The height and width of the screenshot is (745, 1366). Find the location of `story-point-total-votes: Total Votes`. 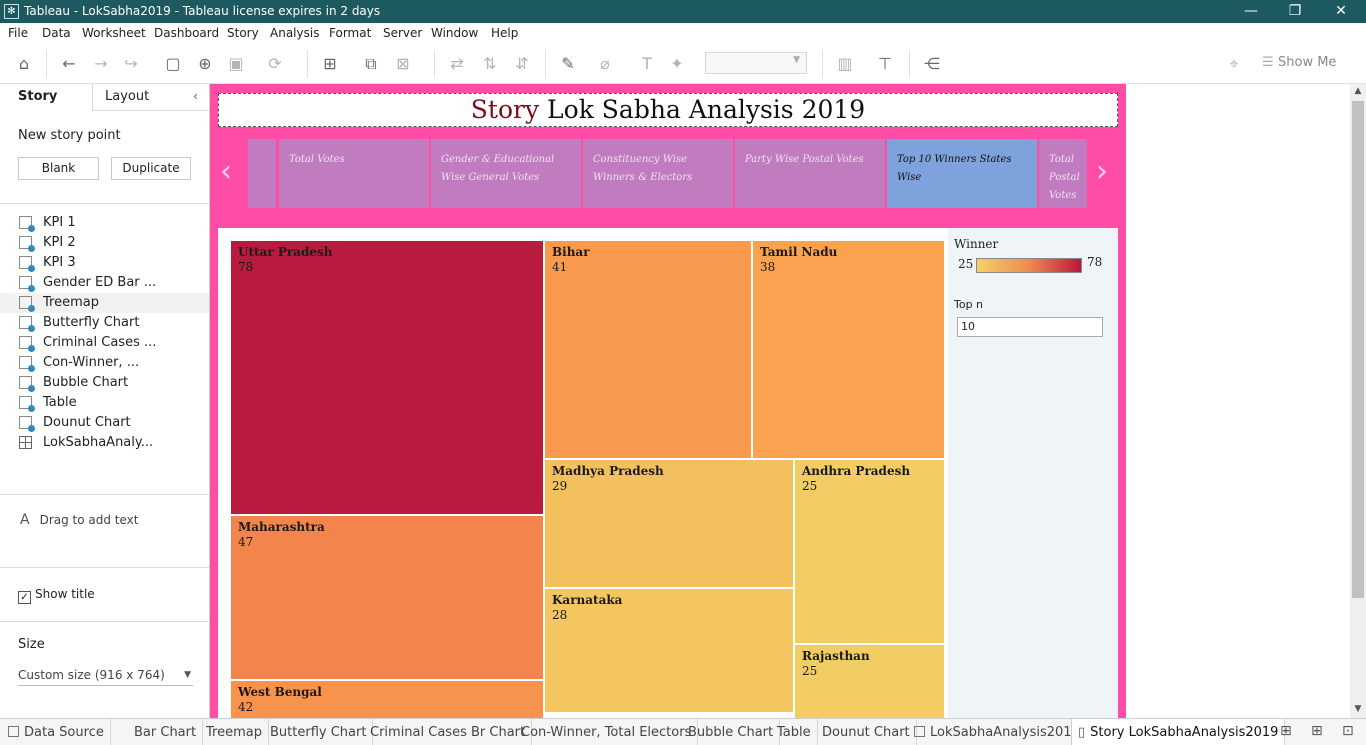

story-point-total-votes: Total Votes is located at coordinates (354, 173).